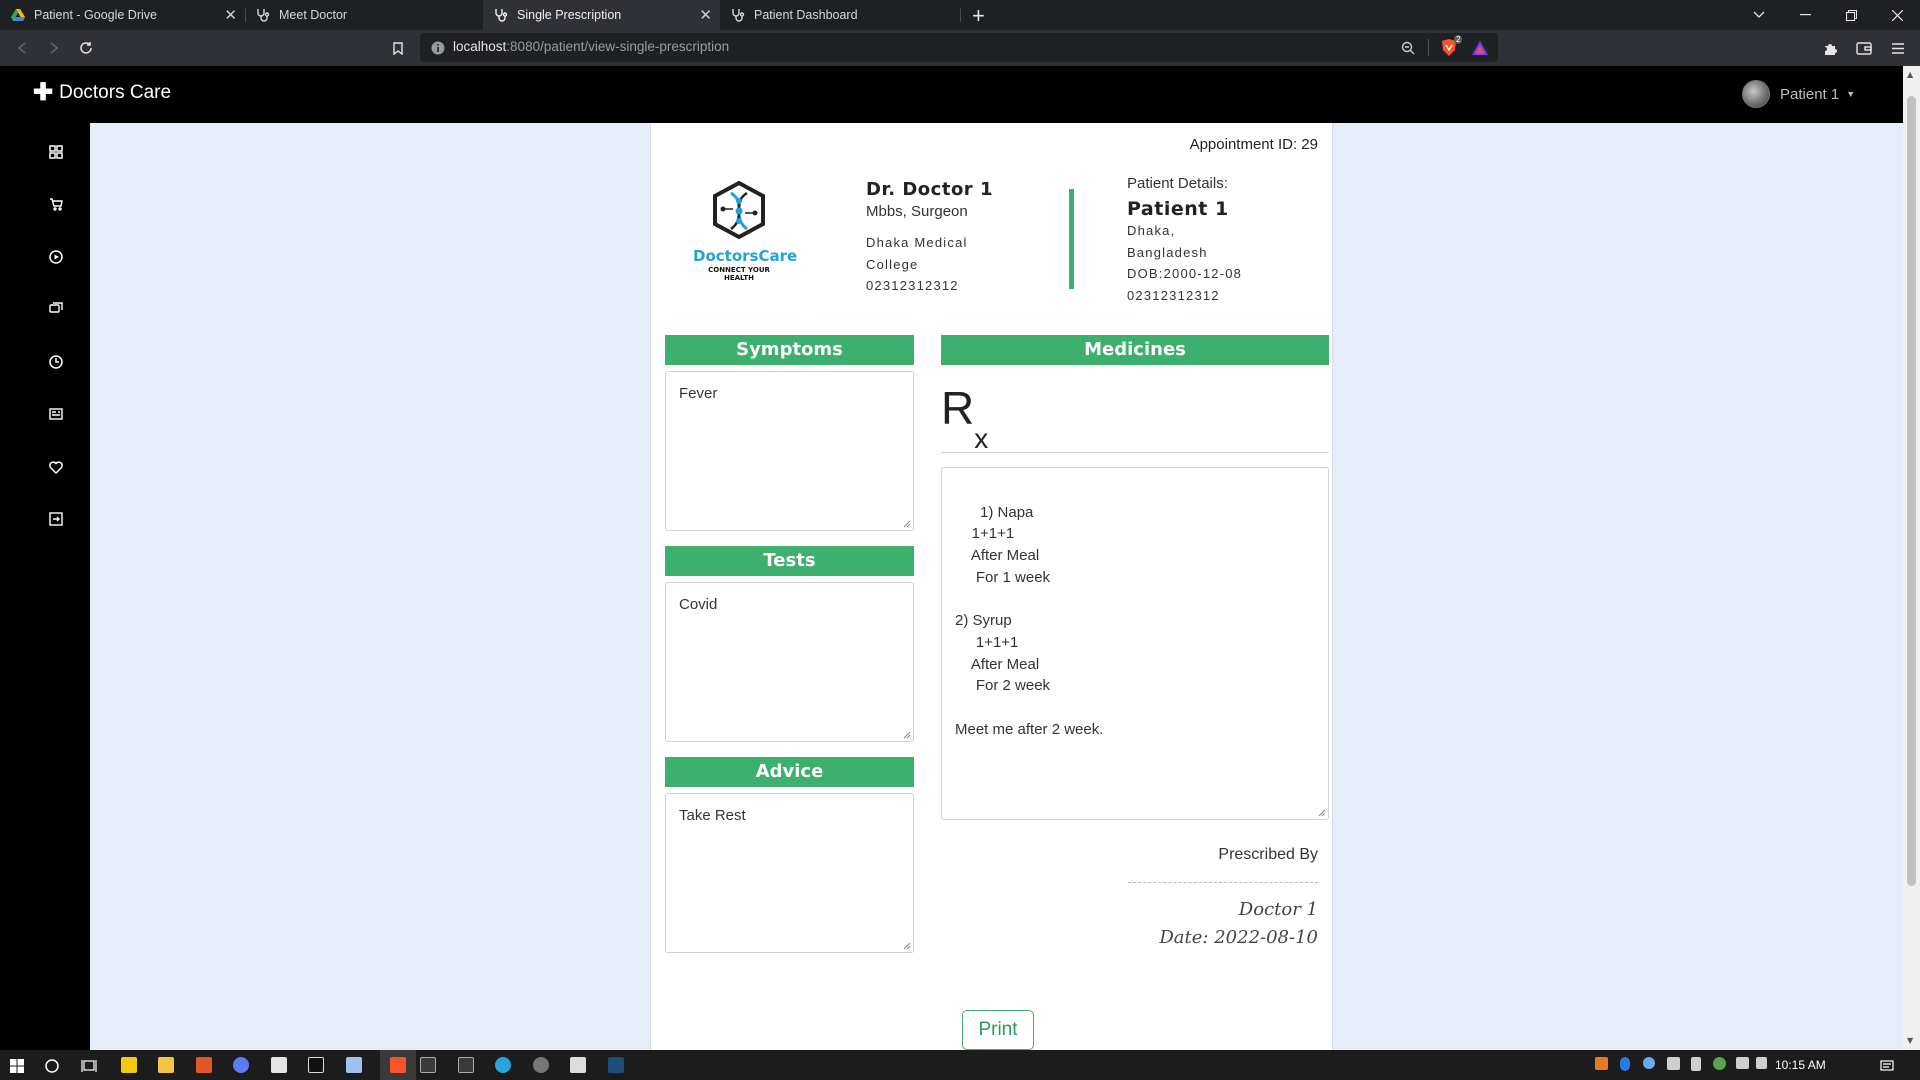 This screenshot has height=1080, width=1920. What do you see at coordinates (1742, 1063) in the screenshot?
I see `network-icon` at bounding box center [1742, 1063].